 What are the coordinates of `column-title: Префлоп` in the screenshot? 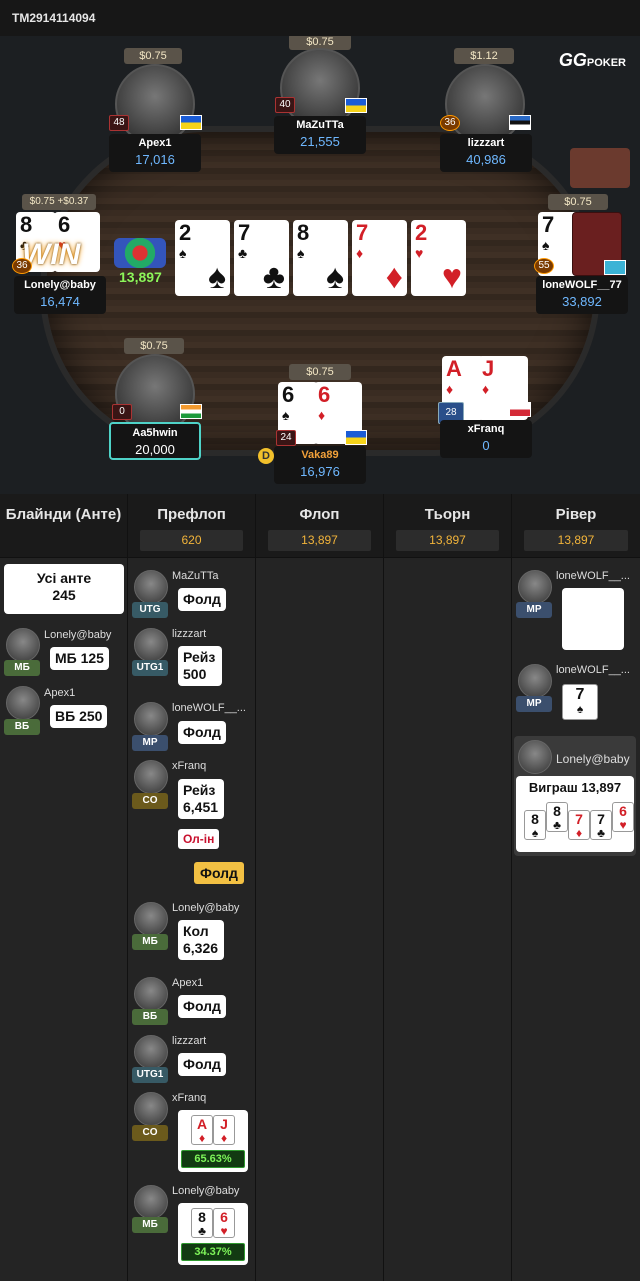 It's located at (191, 514).